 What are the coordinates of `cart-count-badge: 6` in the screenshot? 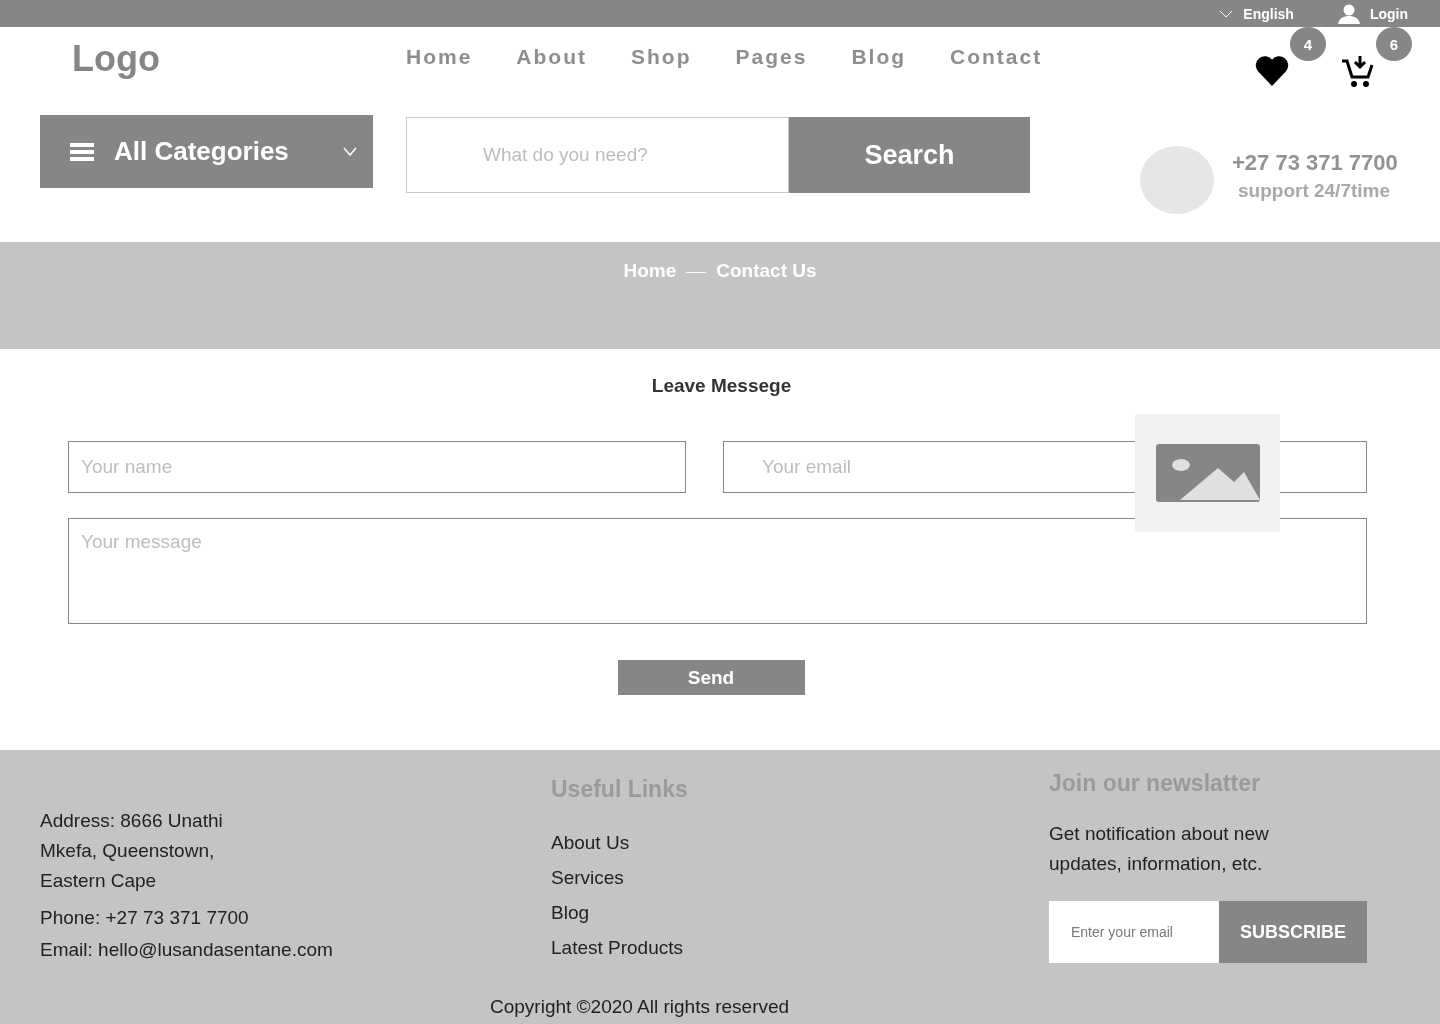 It's located at (1394, 44).